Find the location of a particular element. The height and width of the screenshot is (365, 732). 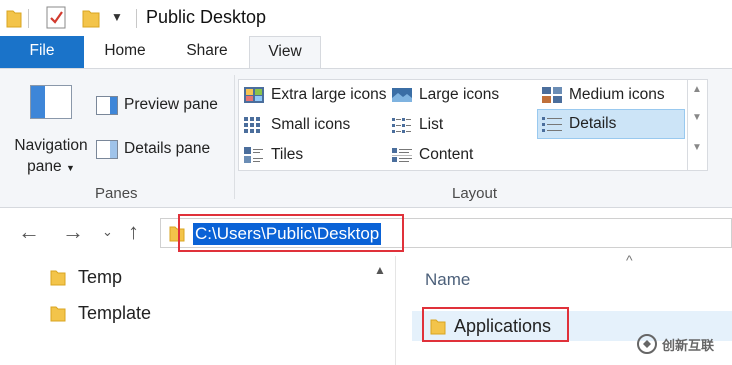

layout-option-label: Extra large icons is located at coordinates (329, 94).